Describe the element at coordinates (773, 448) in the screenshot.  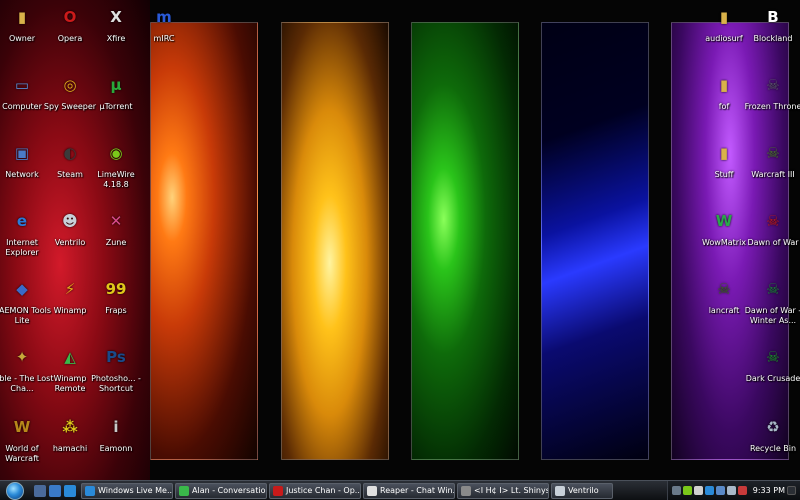
I see `desktop-icon-label: Recycle Bin` at that location.